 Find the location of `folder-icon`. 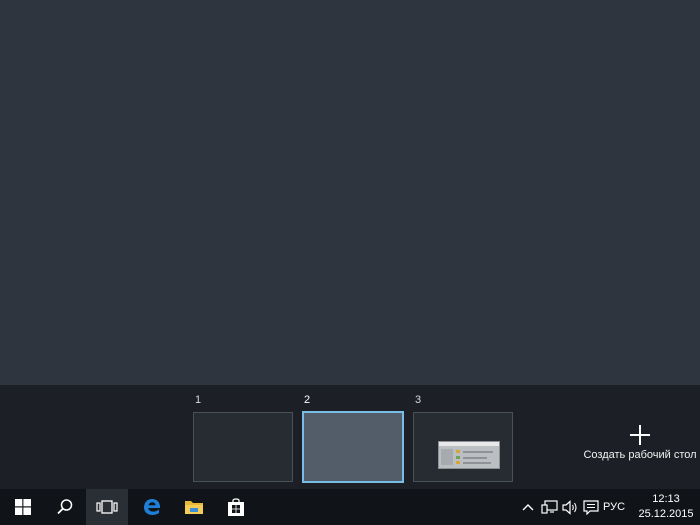

folder-icon is located at coordinates (194, 507).